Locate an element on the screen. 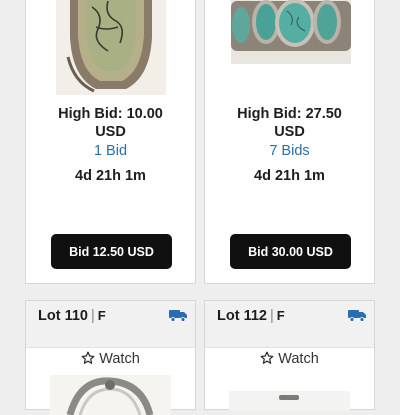 The image size is (400, 415). lot-number: Lot 112 is located at coordinates (242, 316).